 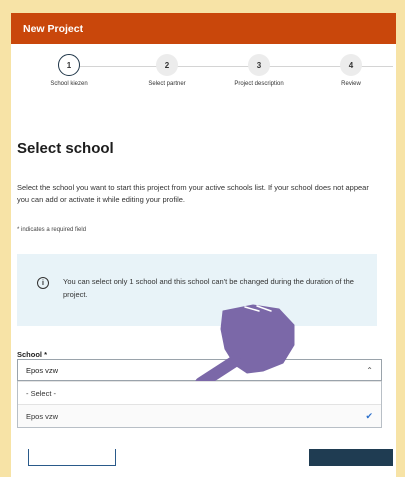 I want to click on page-title: Select school, so click(x=65, y=148).